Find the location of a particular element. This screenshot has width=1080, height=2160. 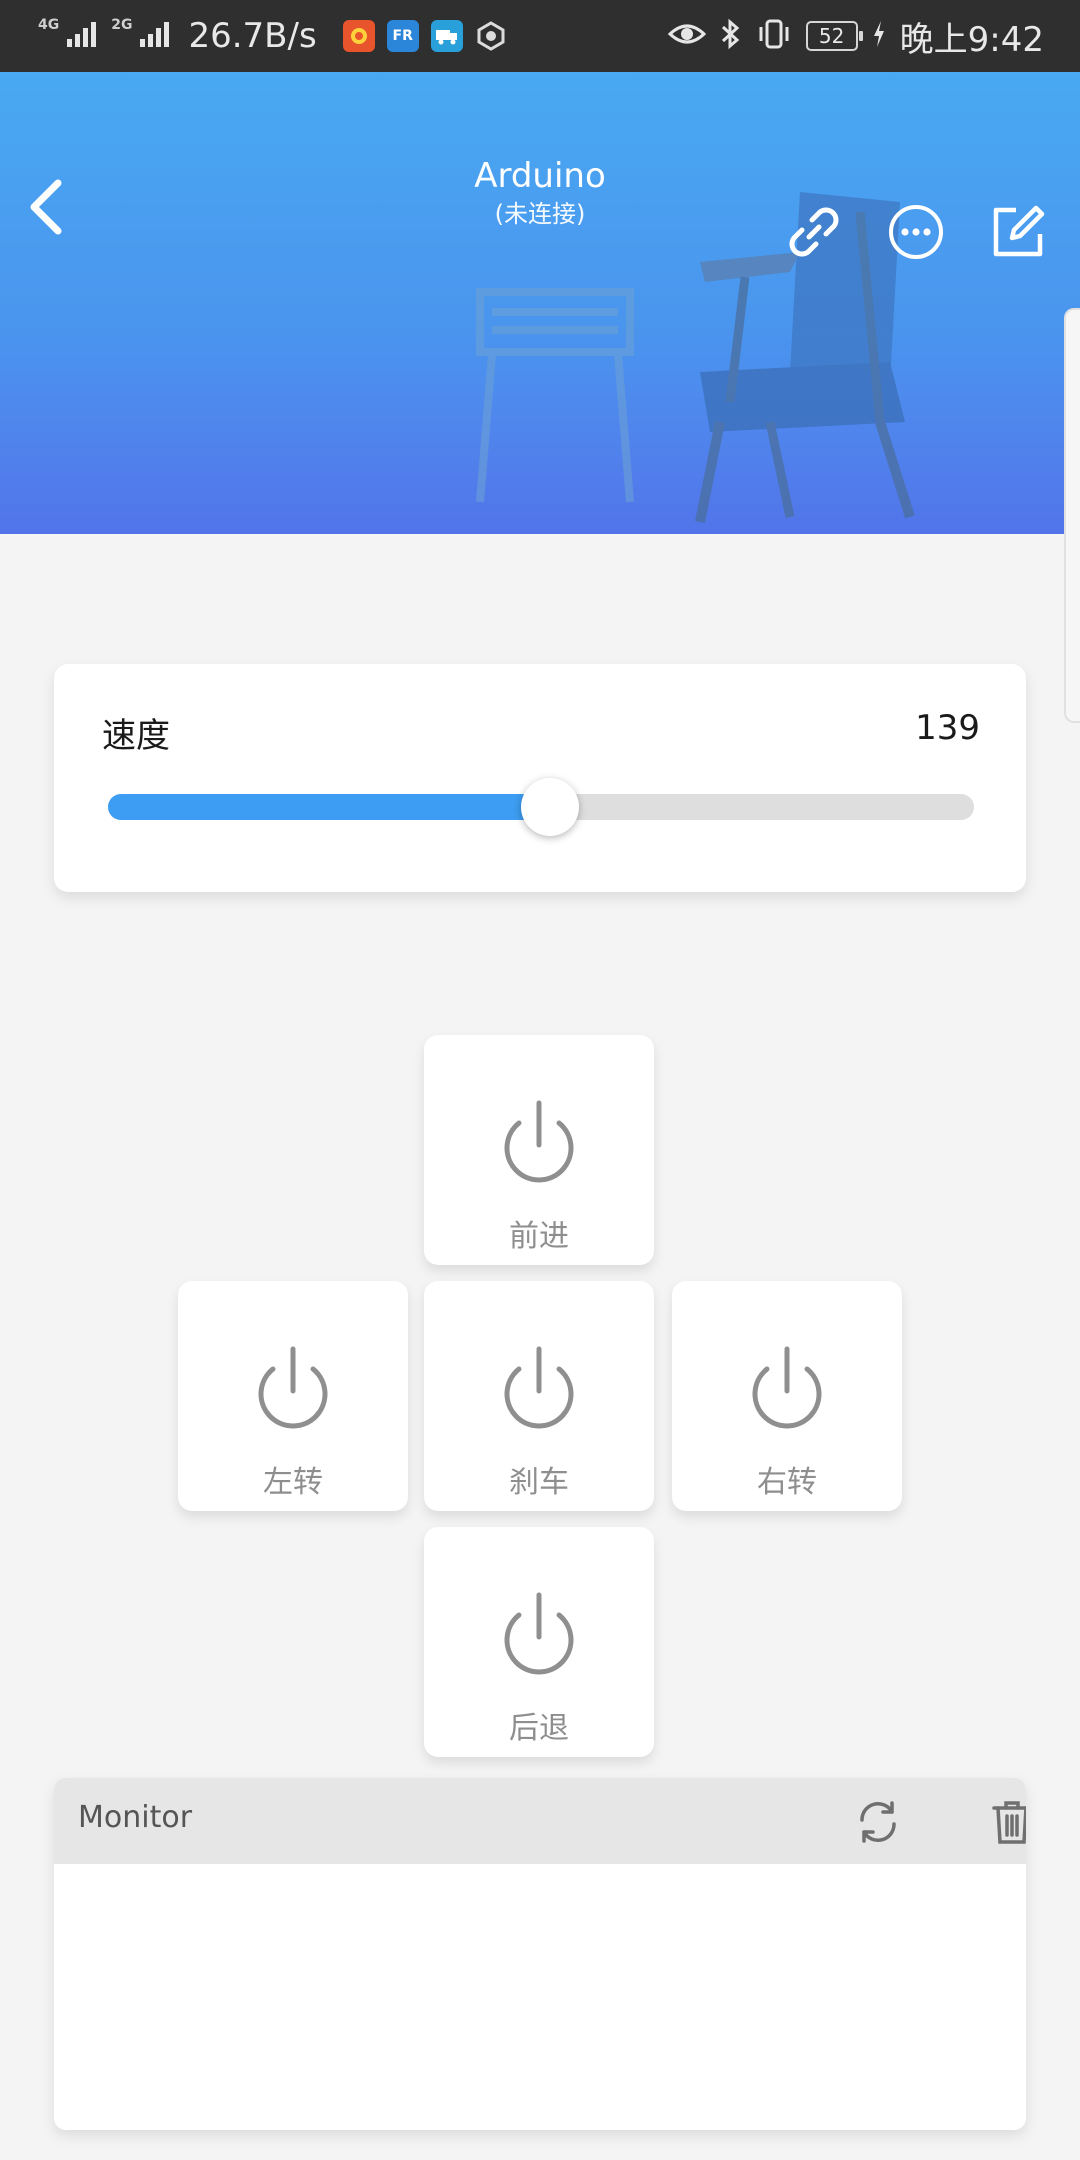

refresh-icon is located at coordinates (878, 1822).